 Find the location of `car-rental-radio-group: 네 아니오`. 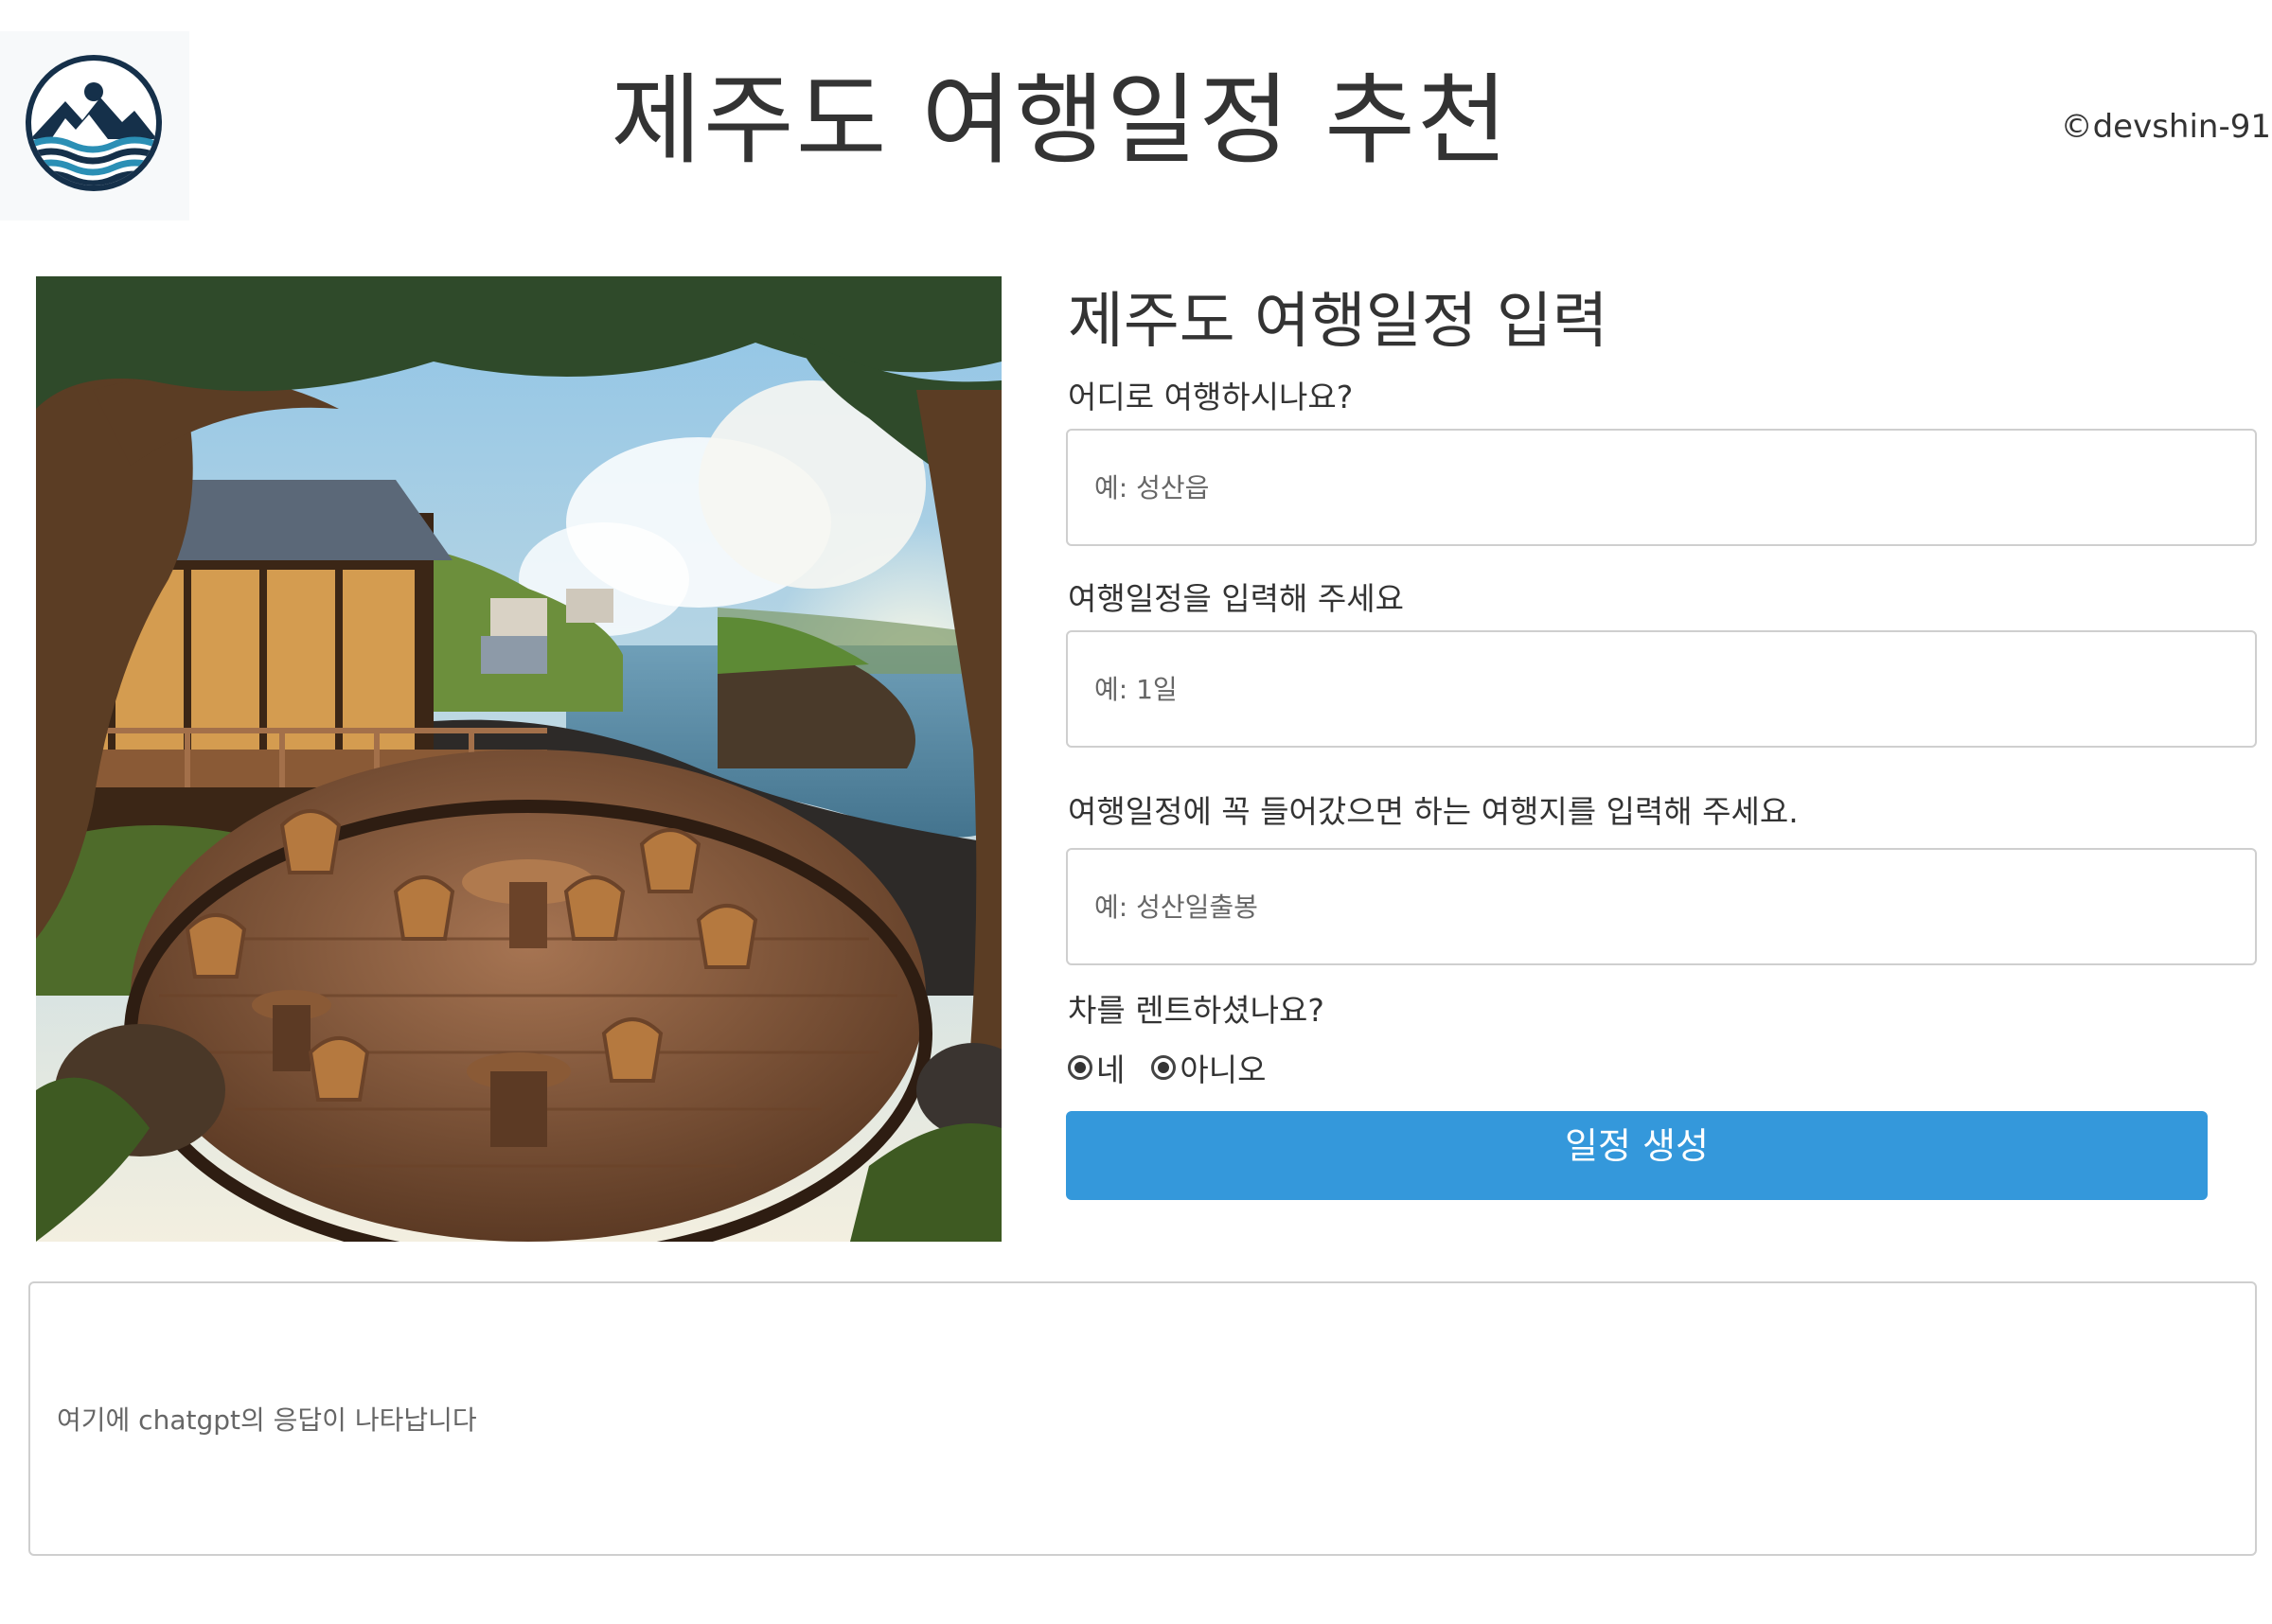

car-rental-radio-group: 네 아니오 is located at coordinates (1180, 1068).